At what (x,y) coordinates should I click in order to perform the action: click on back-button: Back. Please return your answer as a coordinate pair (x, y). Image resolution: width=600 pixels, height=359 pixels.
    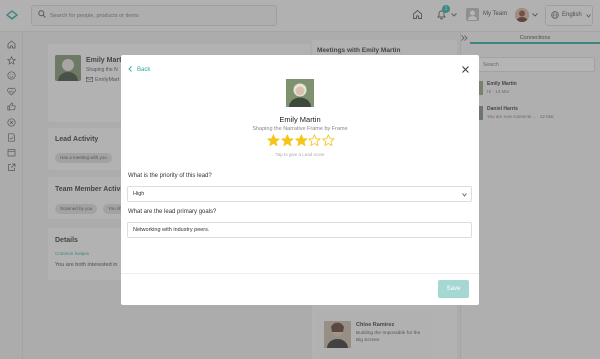
    Looking at the image, I should click on (139, 69).